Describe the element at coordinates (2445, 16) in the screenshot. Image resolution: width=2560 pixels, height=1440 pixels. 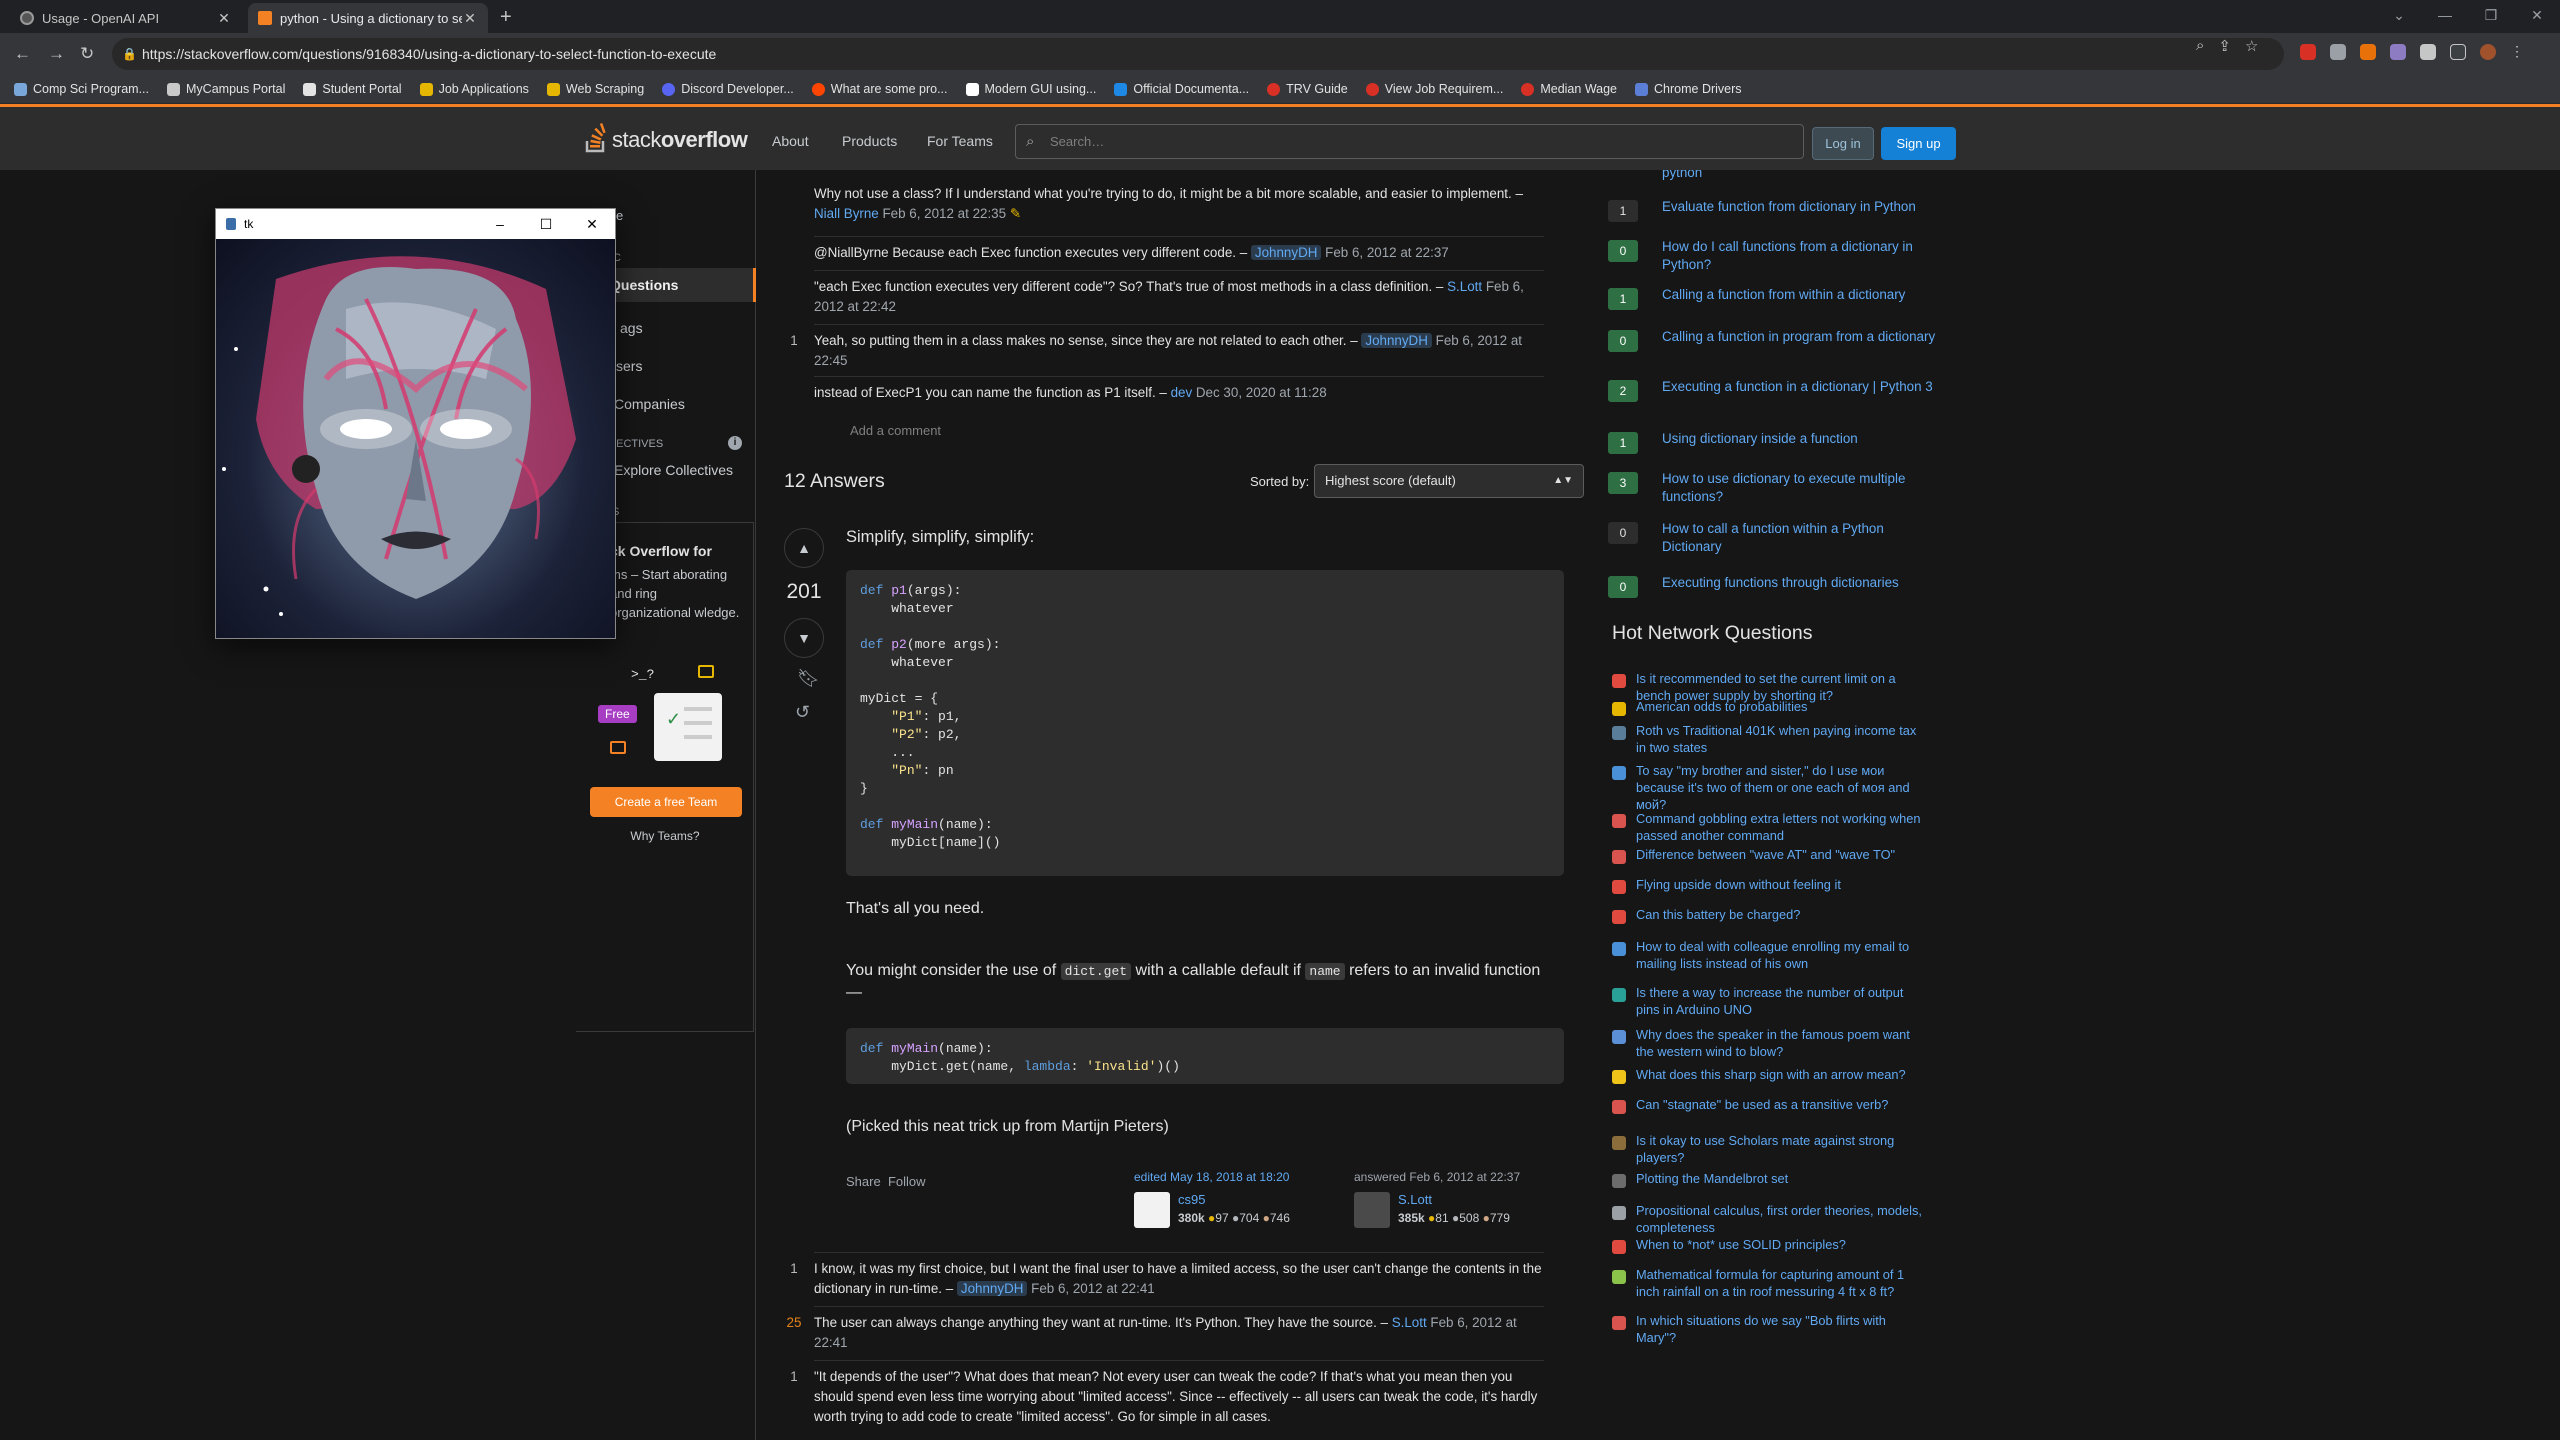
I see `minimize-button: —` at that location.